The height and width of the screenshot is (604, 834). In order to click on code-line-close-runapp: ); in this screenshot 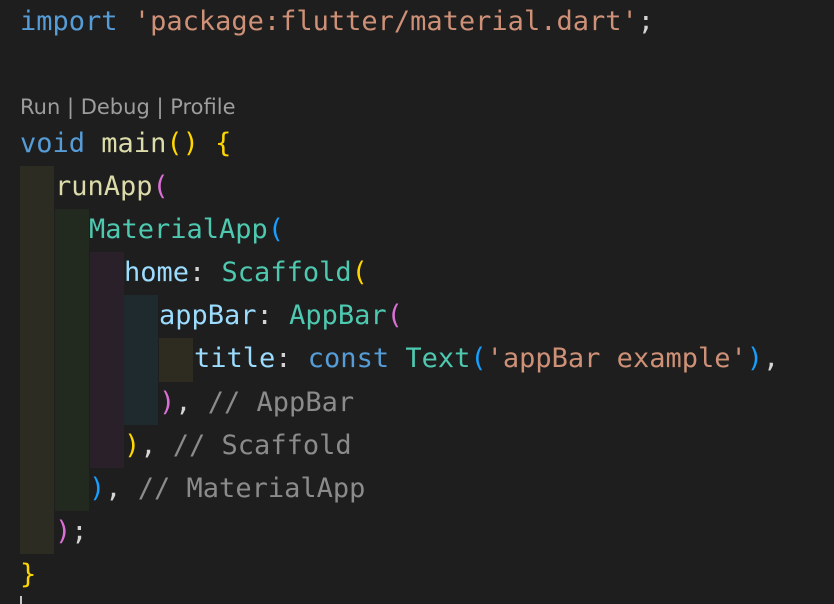, I will do `click(71, 531)`.